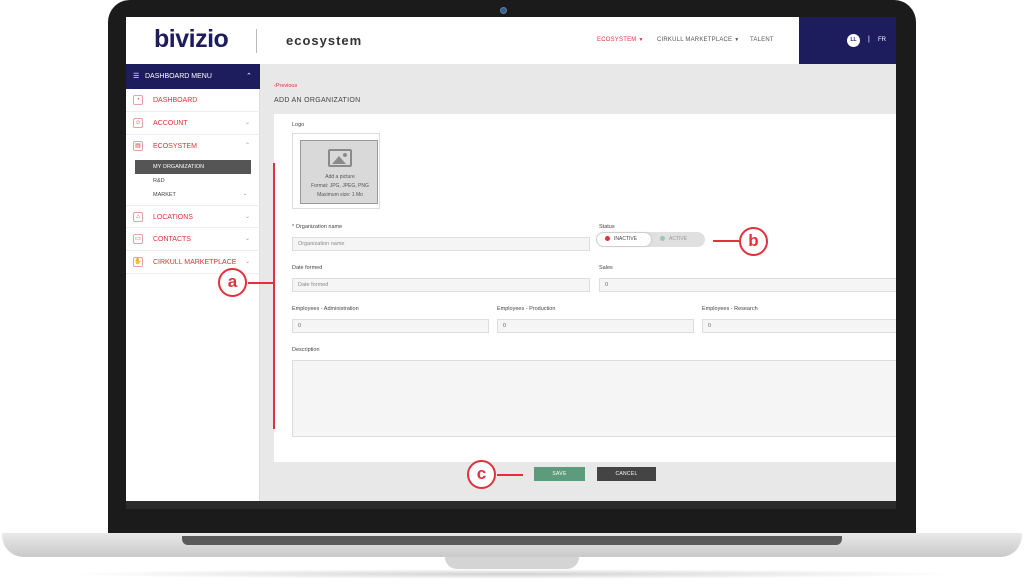 The width and height of the screenshot is (1024, 587). I want to click on nav-cirkull-label: CIRKULL MARKETPLACE, so click(695, 40).